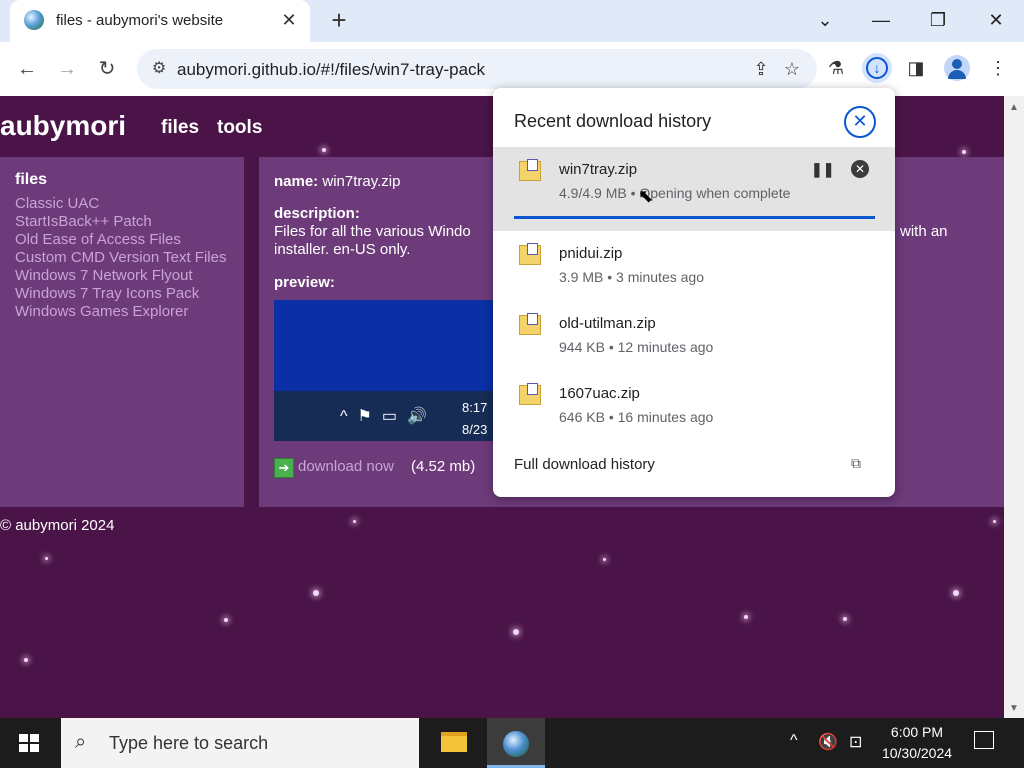 The height and width of the screenshot is (768, 1024). I want to click on download-arrow-icon: ↓, so click(877, 68).